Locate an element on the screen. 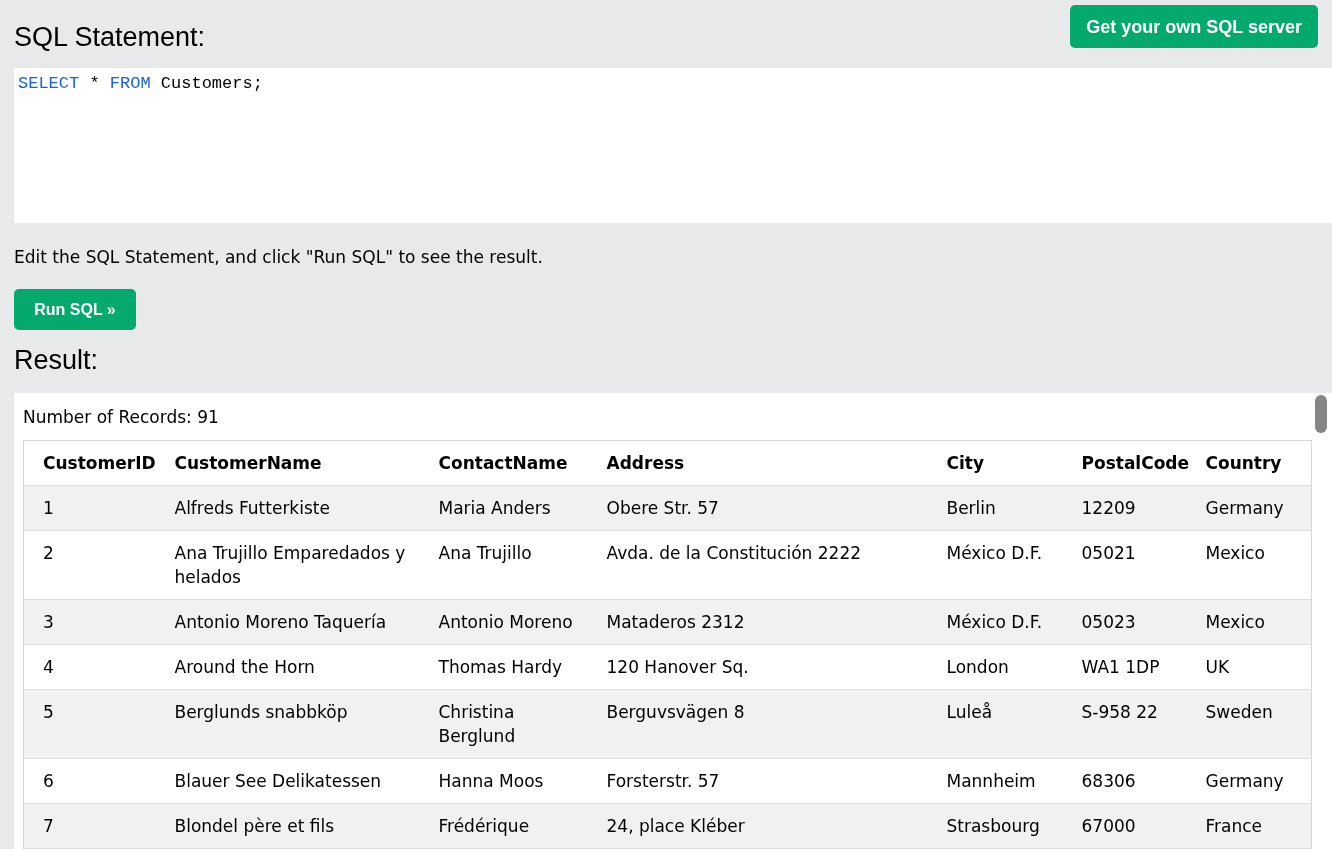 This screenshot has width=1332, height=849. scrollbar-thumb is located at coordinates (1321, 414).